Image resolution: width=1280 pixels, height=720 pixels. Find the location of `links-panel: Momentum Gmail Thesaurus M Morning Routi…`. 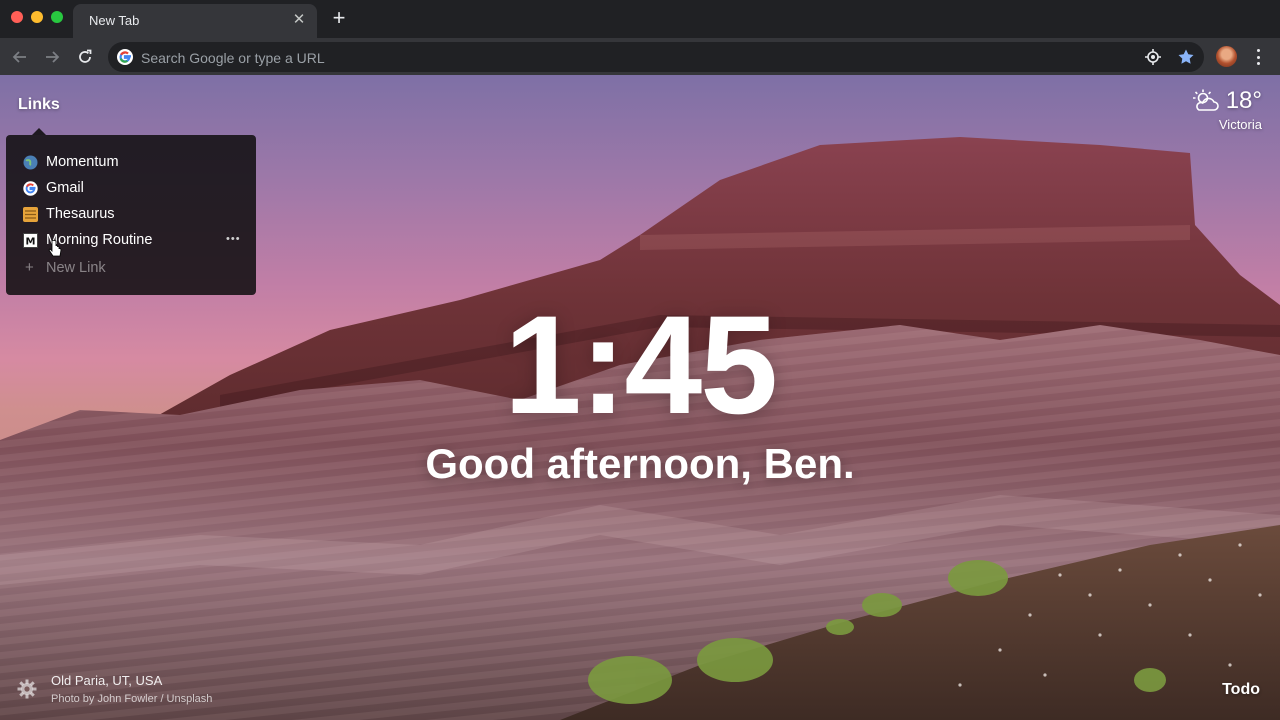

links-panel: Momentum Gmail Thesaurus M Morning Routi… is located at coordinates (131, 215).